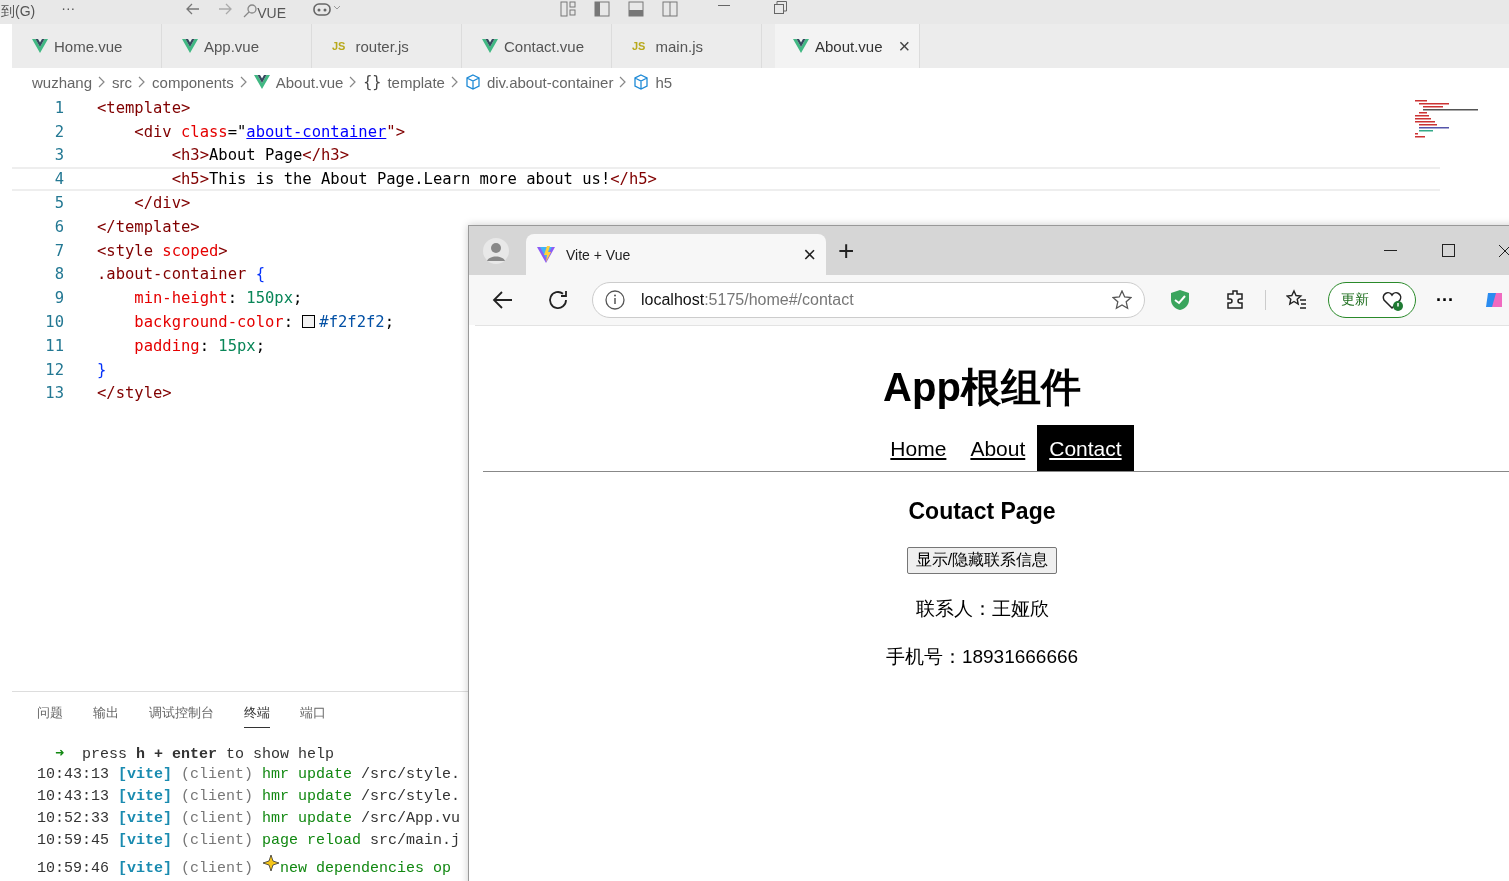 This screenshot has height=881, width=1509. Describe the element at coordinates (62, 82) in the screenshot. I see `breadcrumb-item: wuzhang` at that location.